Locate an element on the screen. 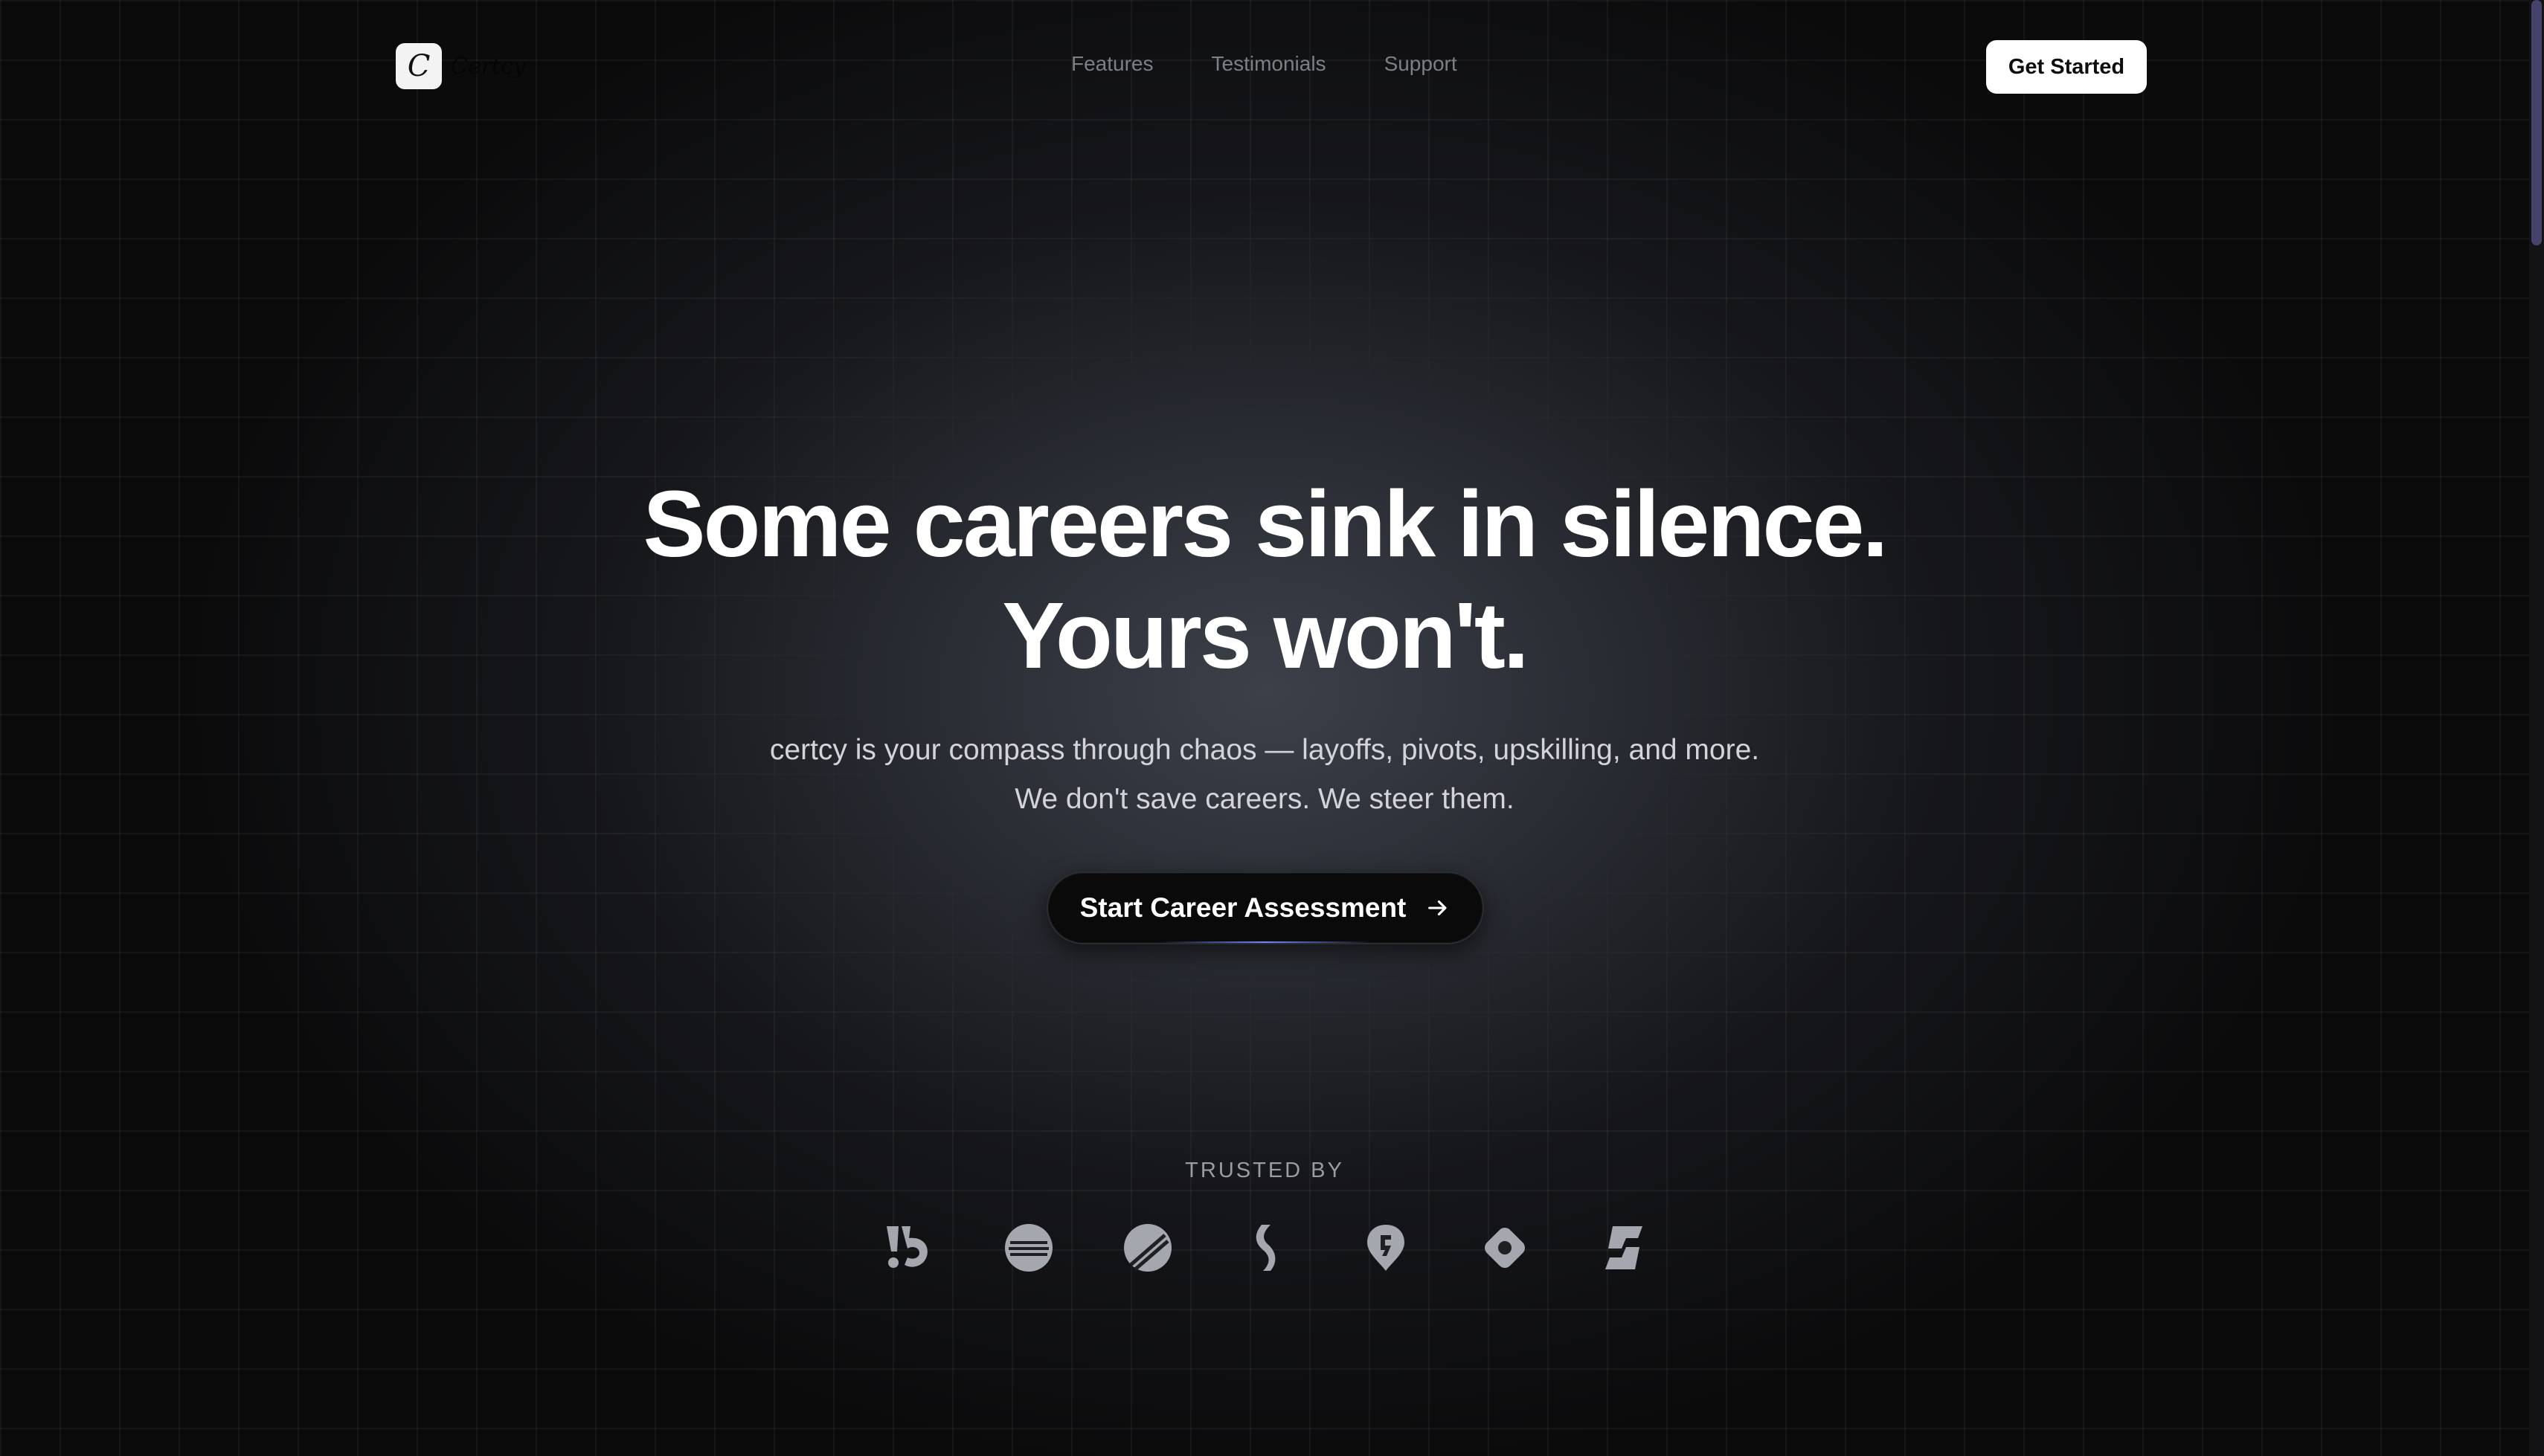  brand-logo-link: C Certcy is located at coordinates (461, 66).